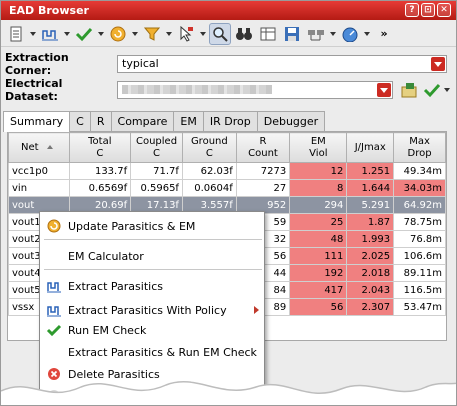 Image resolution: width=457 pixels, height=406 pixels. I want to click on column-header-ground-c: Ground C, so click(209, 147).